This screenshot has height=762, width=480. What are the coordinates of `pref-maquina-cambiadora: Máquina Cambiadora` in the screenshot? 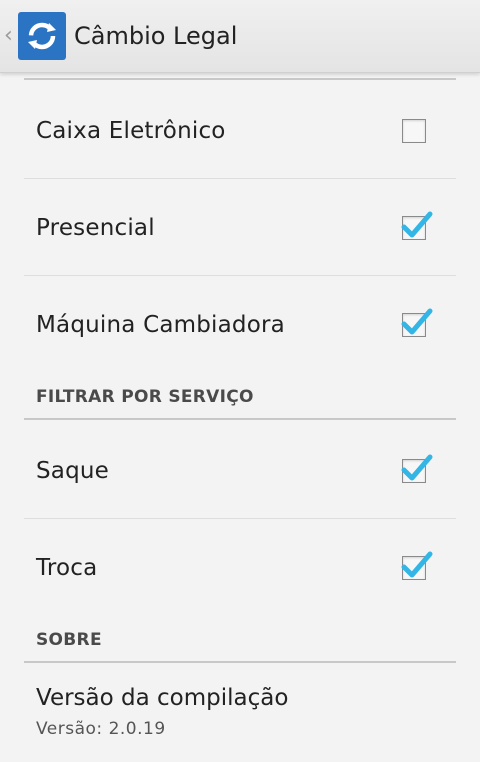 It's located at (240, 325).